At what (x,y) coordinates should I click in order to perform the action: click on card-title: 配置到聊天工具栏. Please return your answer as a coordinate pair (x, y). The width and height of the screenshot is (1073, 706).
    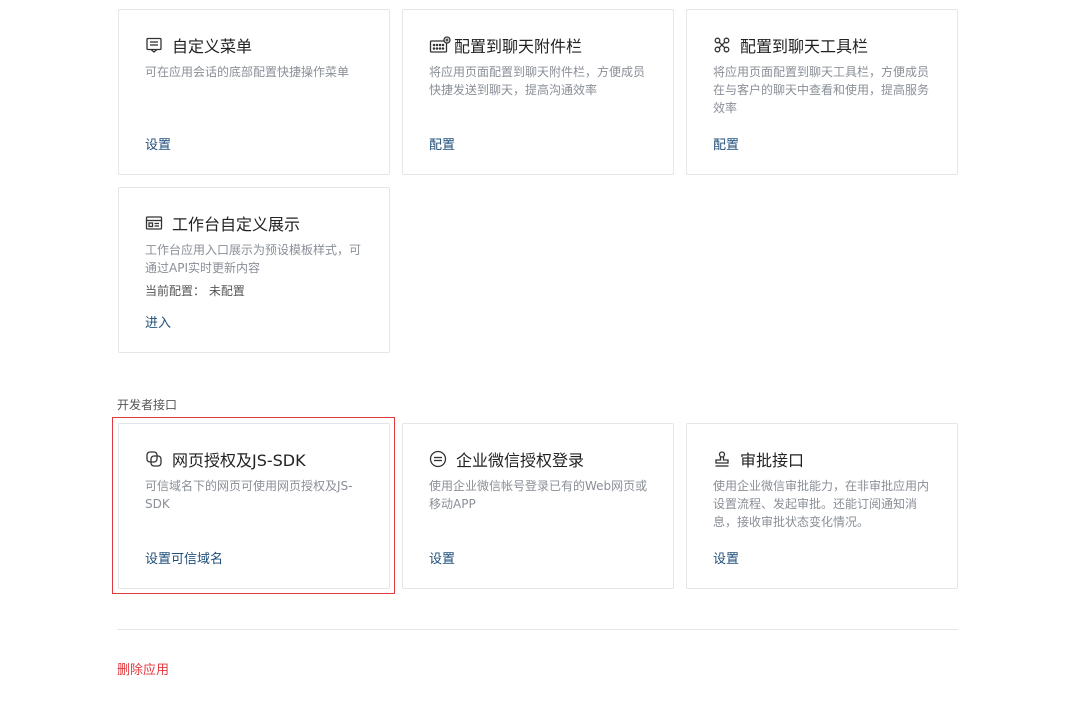
    Looking at the image, I should click on (790, 45).